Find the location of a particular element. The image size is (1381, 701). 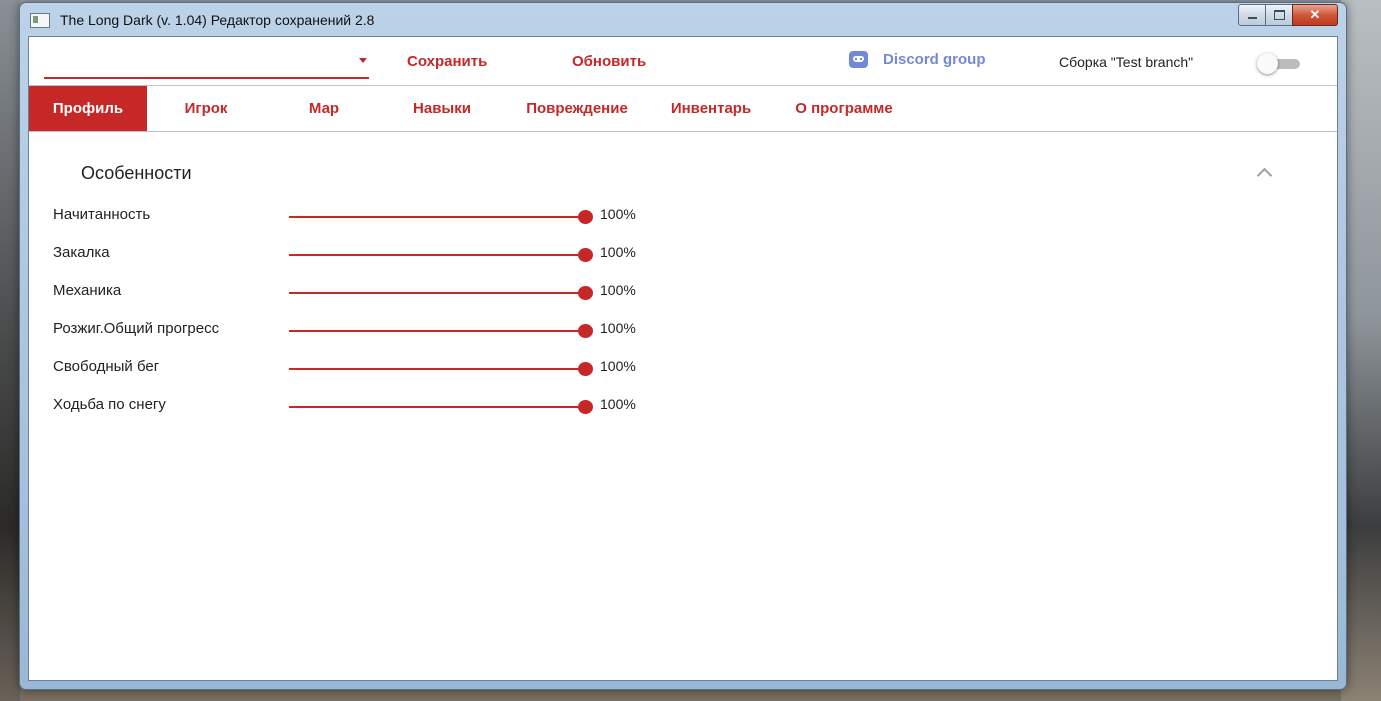

feature-row: Ходьба по снегу 100% is located at coordinates (373, 405).